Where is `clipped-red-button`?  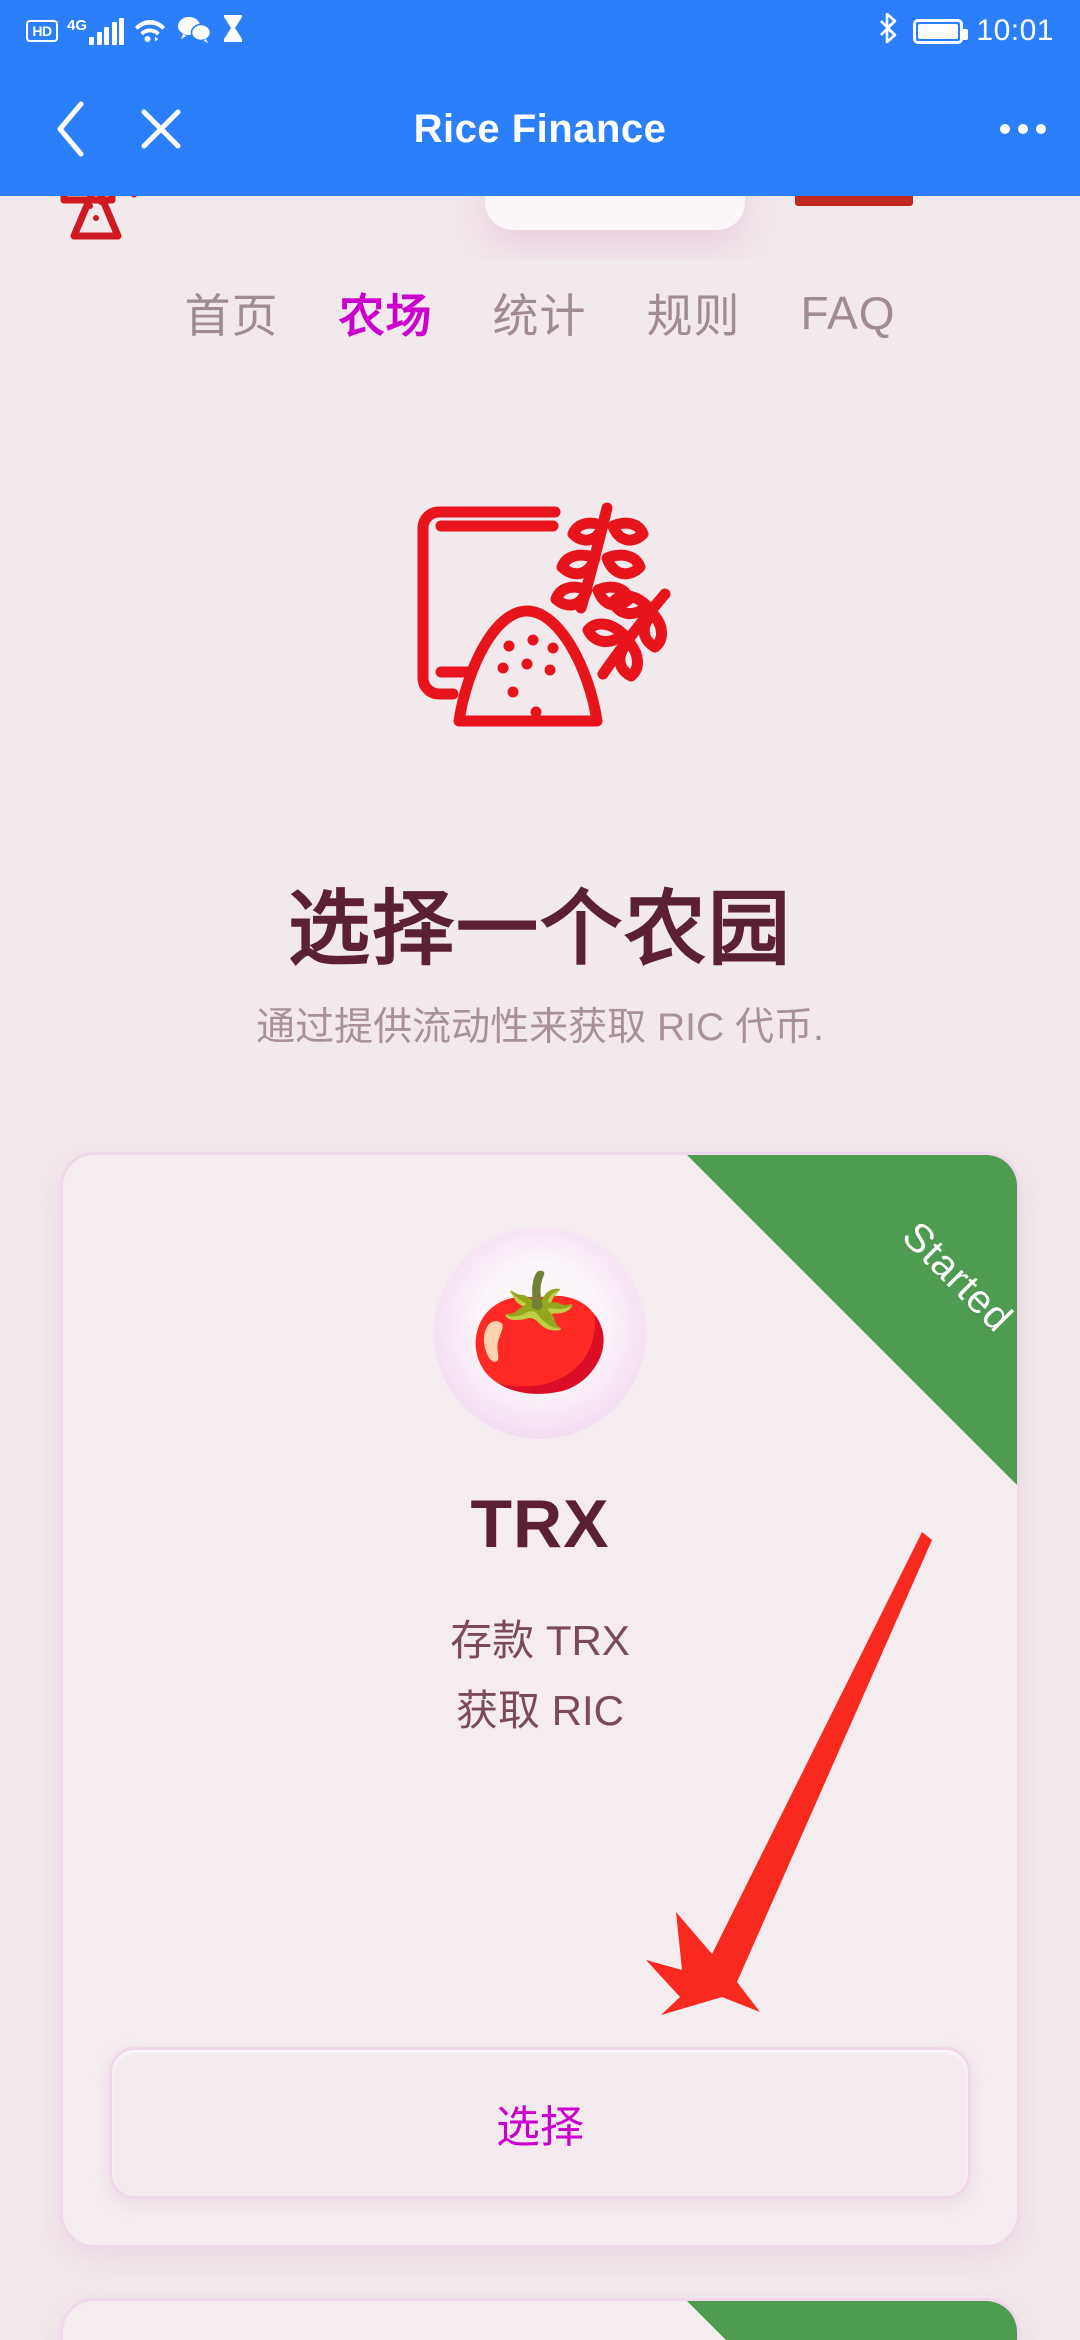 clipped-red-button is located at coordinates (854, 201).